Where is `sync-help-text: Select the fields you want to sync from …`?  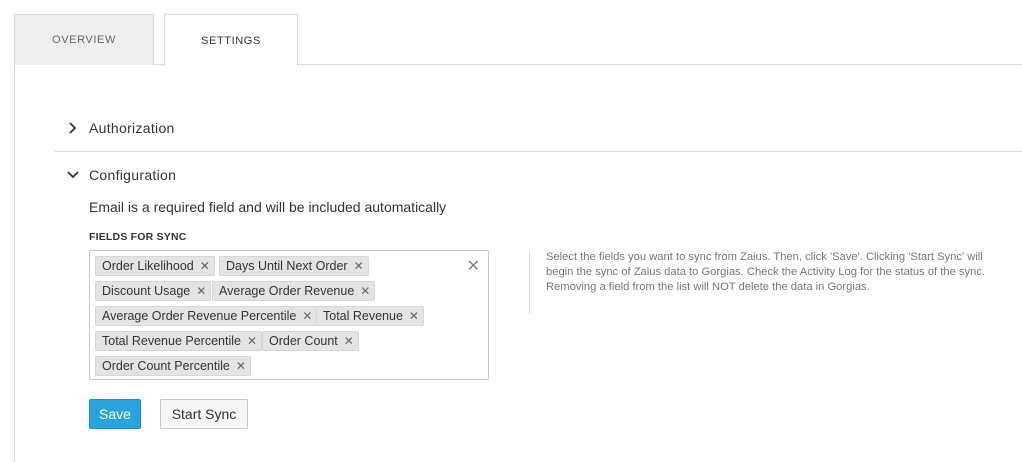 sync-help-text: Select the fields you want to sync from … is located at coordinates (764, 282).